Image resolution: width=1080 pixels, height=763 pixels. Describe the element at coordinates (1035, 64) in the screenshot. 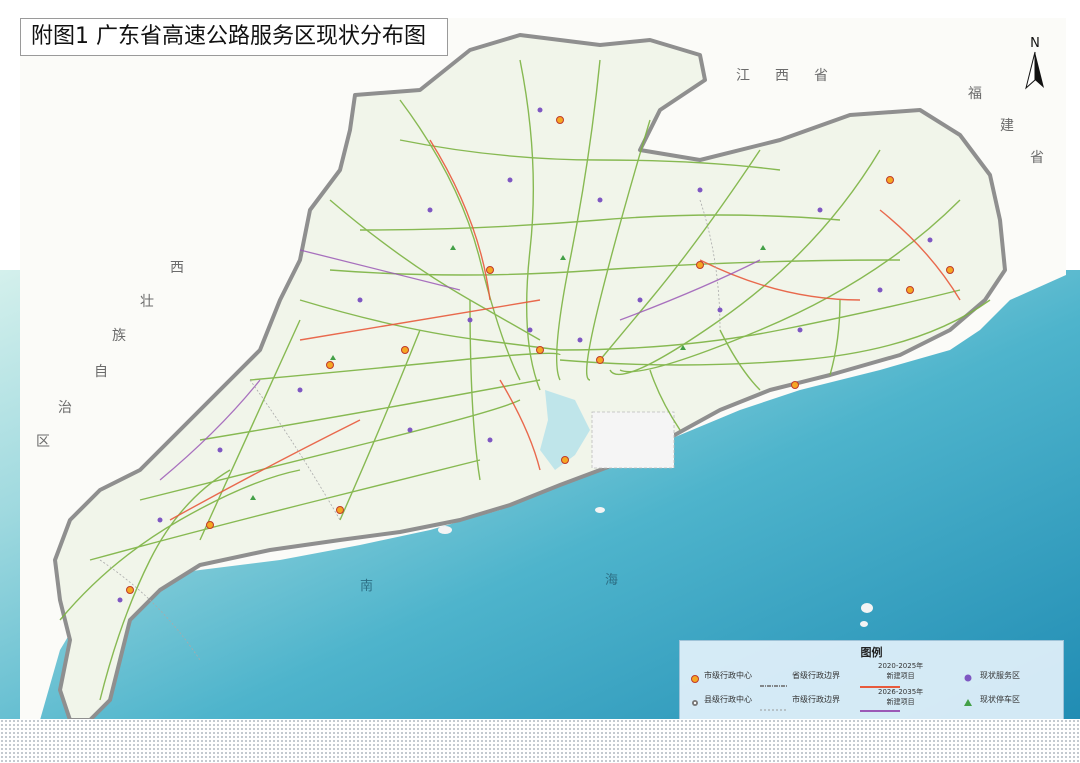

I see `north-arrow: N` at that location.